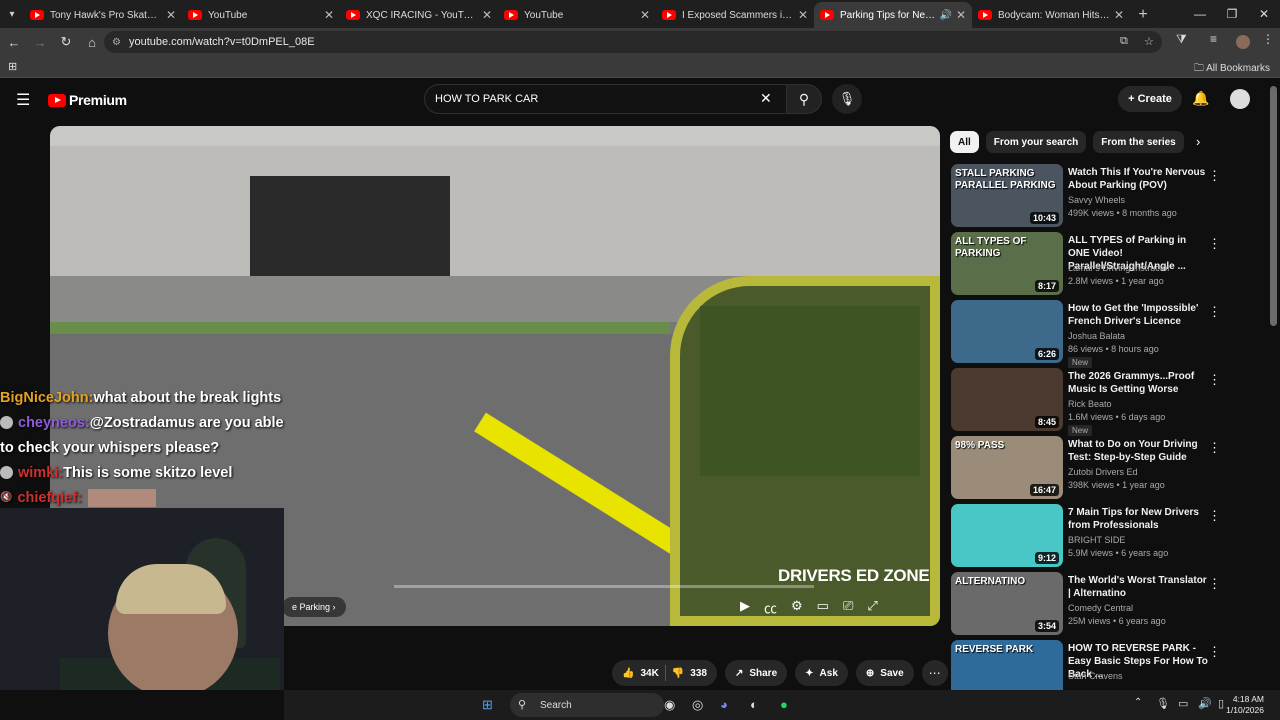 The height and width of the screenshot is (720, 1280). What do you see at coordinates (1103, 472) in the screenshot?
I see `channel-name: Zutobi Drivers Ed` at bounding box center [1103, 472].